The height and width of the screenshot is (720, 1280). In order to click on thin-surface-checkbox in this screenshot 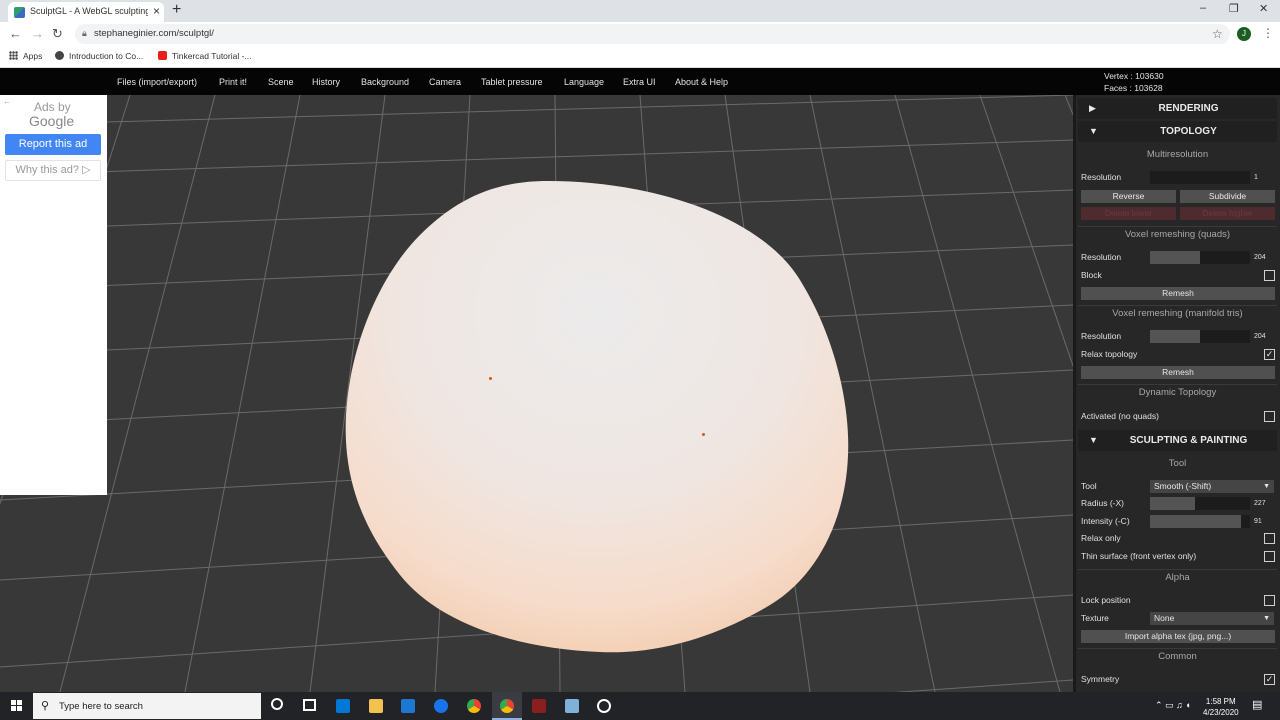, I will do `click(1269, 556)`.